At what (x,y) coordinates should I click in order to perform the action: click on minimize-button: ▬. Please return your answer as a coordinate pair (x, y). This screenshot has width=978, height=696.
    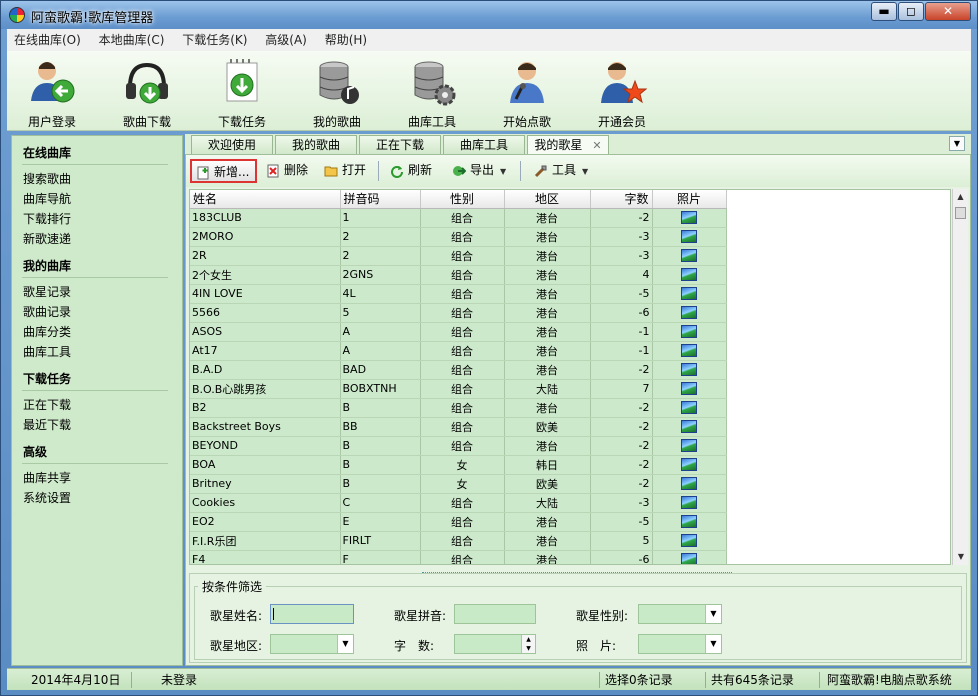
    Looking at the image, I should click on (884, 11).